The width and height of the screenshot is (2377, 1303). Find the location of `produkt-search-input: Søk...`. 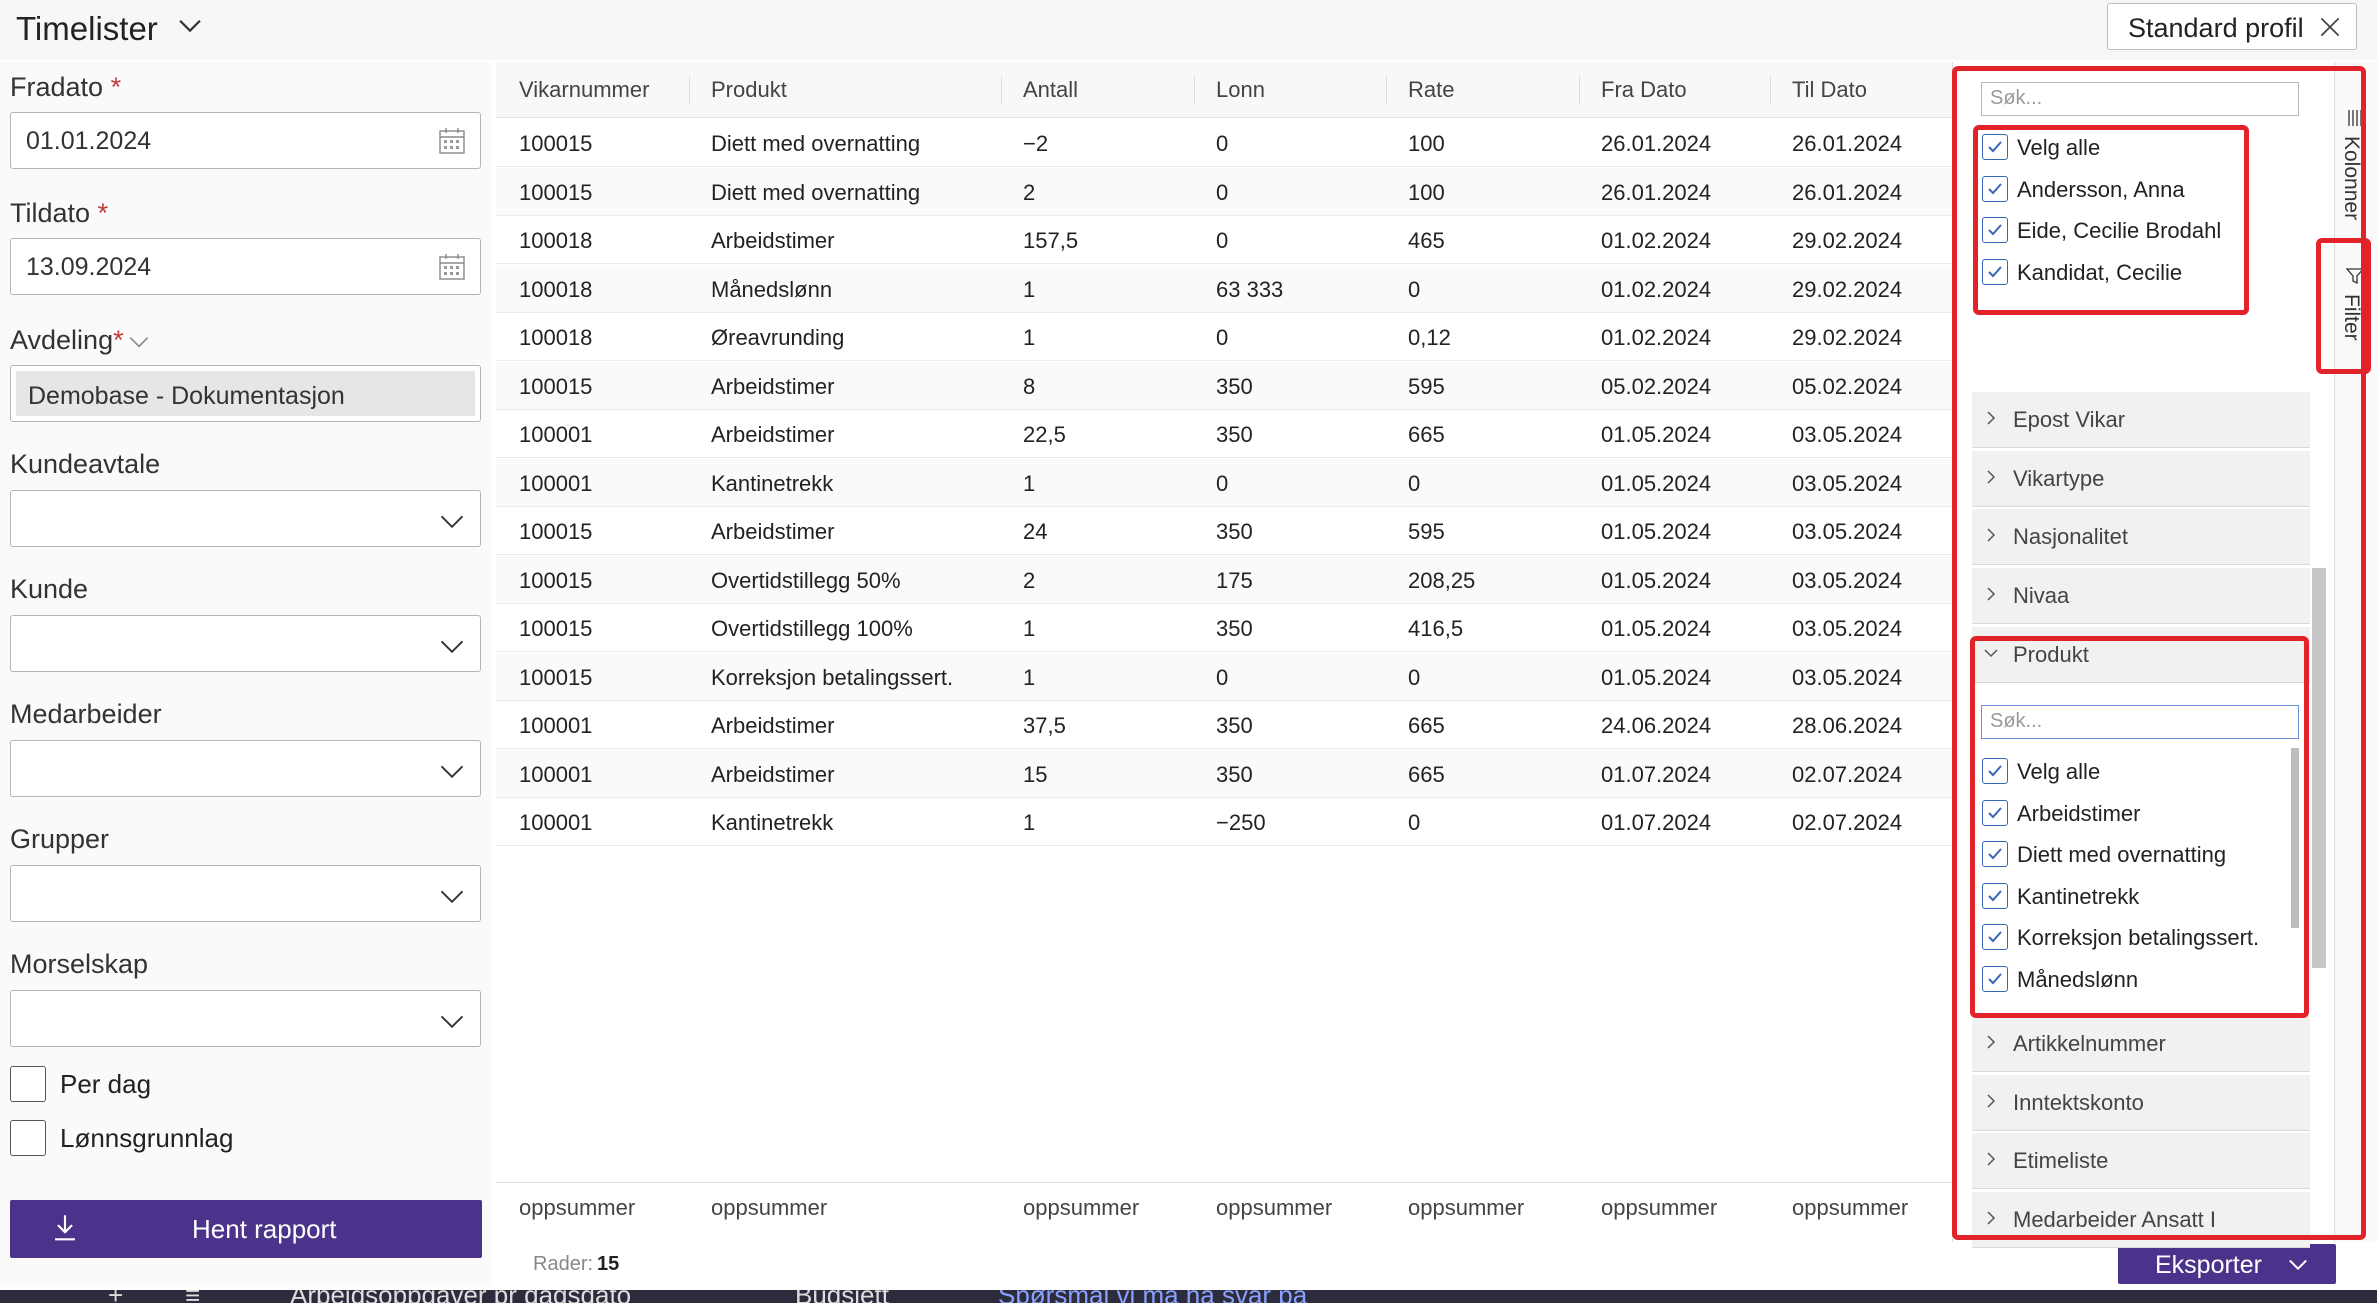

produkt-search-input: Søk... is located at coordinates (2140, 722).